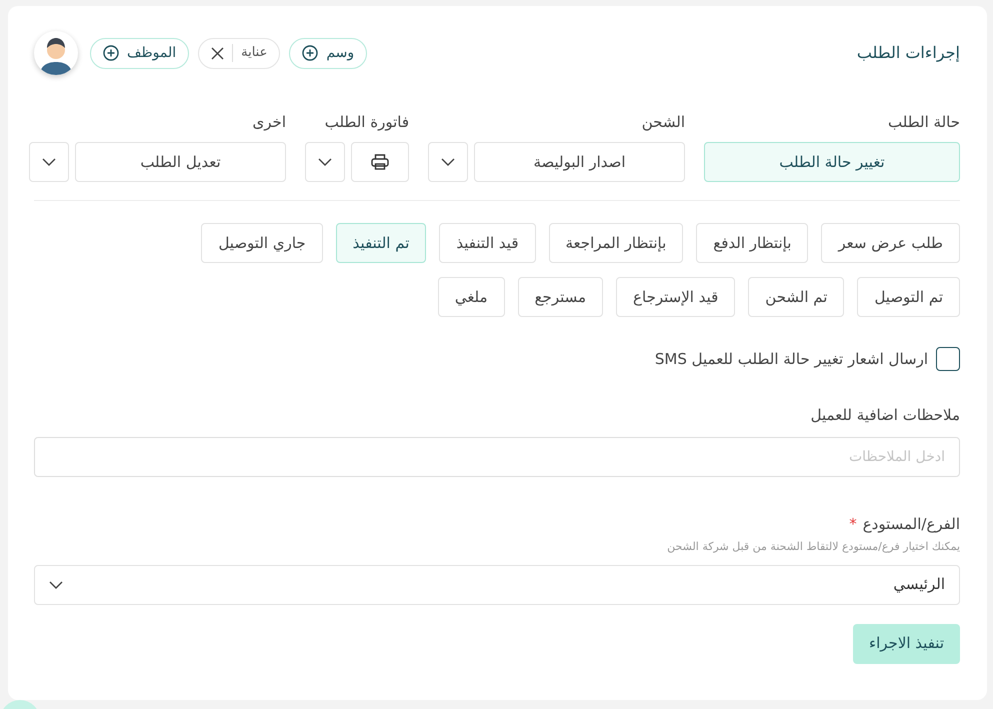  What do you see at coordinates (254, 53) in the screenshot?
I see `tag-label: عناية` at bounding box center [254, 53].